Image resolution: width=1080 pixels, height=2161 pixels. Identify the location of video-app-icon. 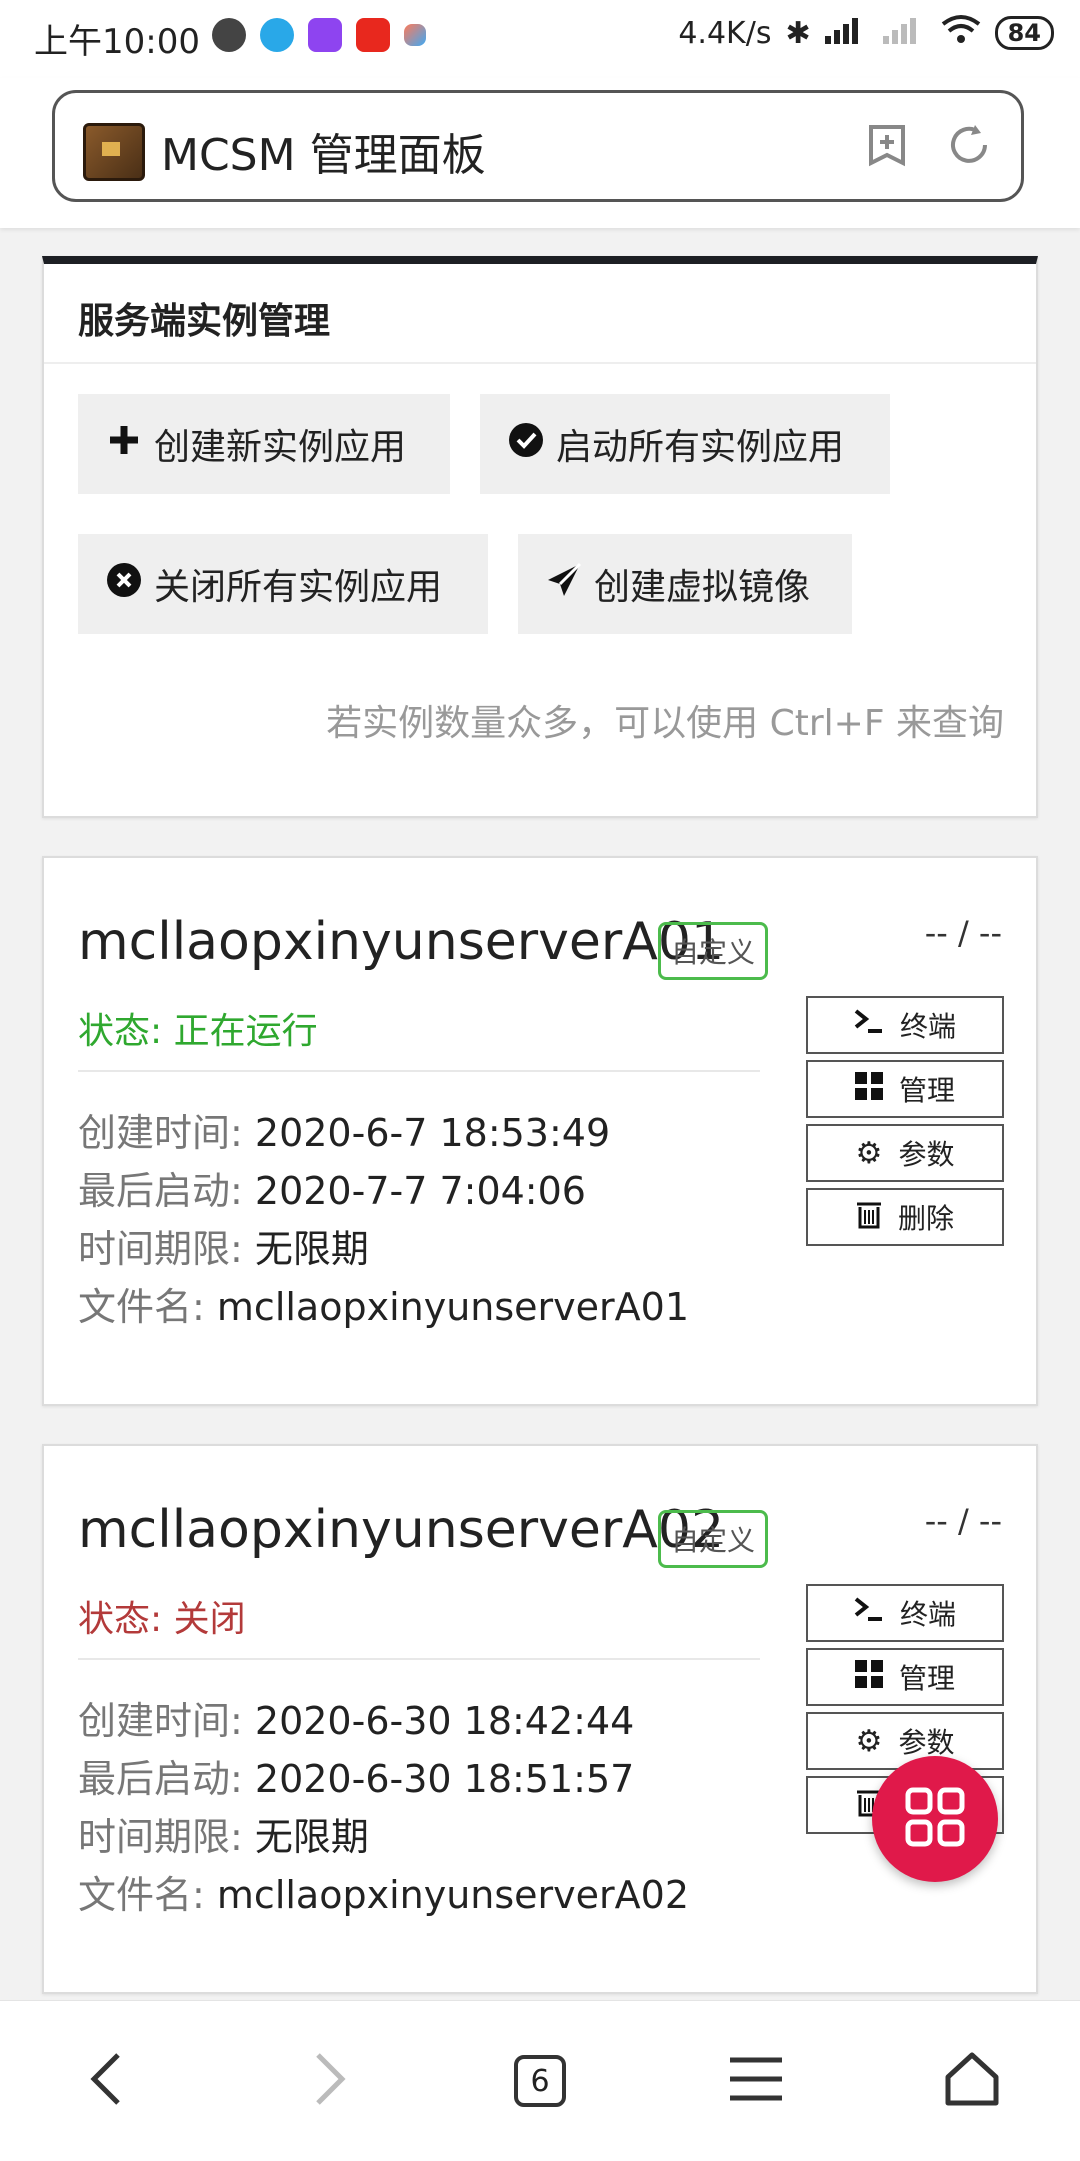
(325, 35).